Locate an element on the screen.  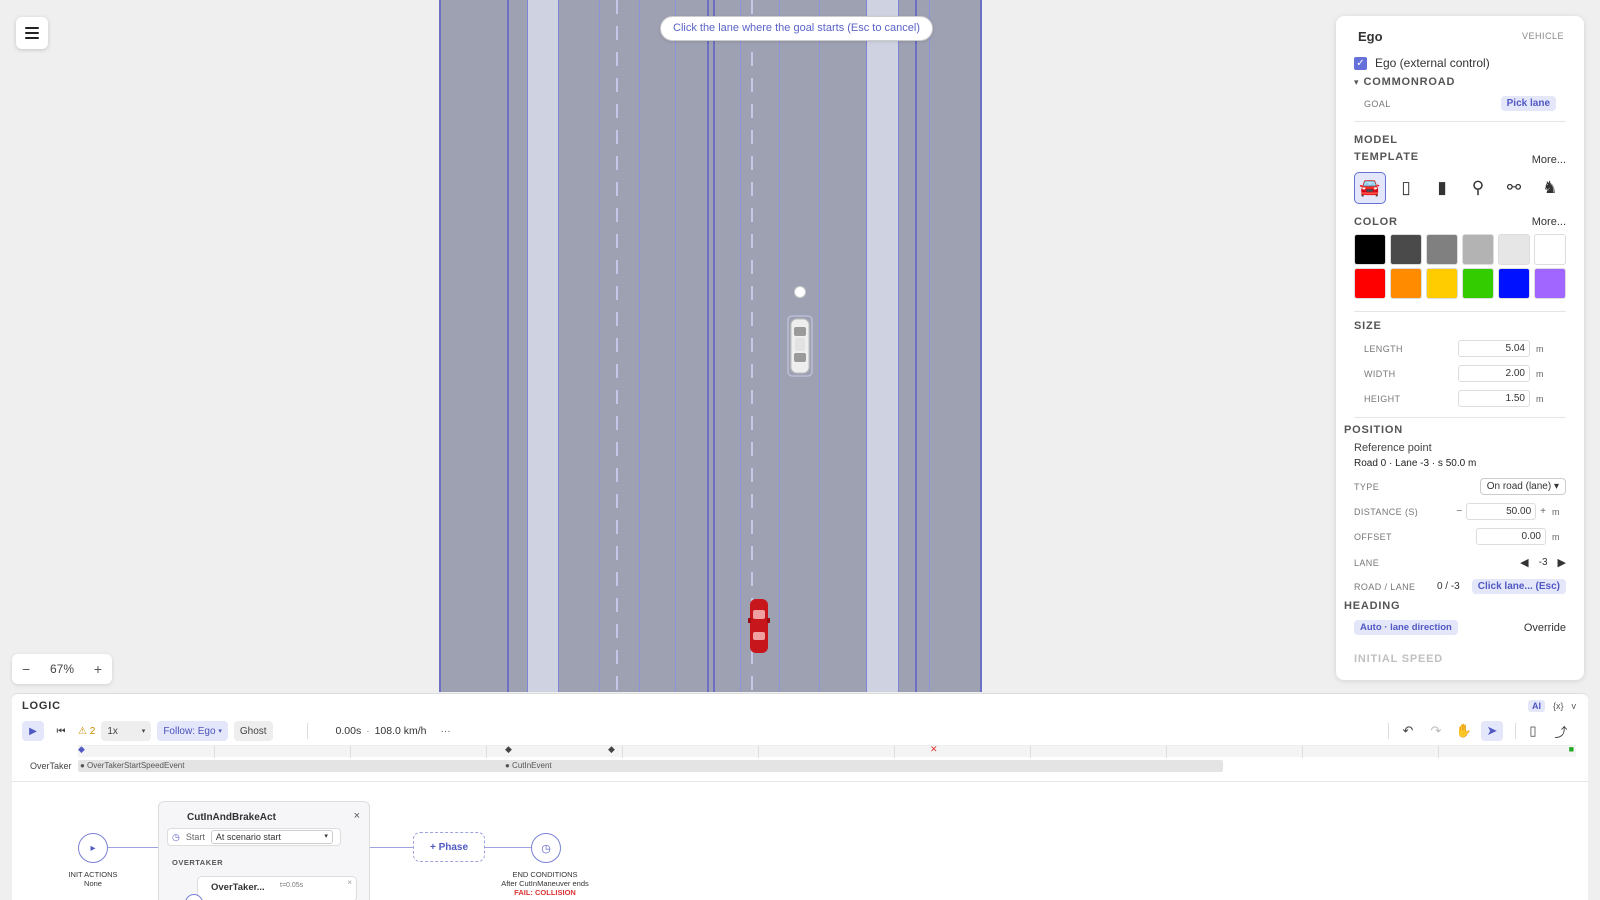
position-type-select: On road (lane) ▾ is located at coordinates (1522, 486).